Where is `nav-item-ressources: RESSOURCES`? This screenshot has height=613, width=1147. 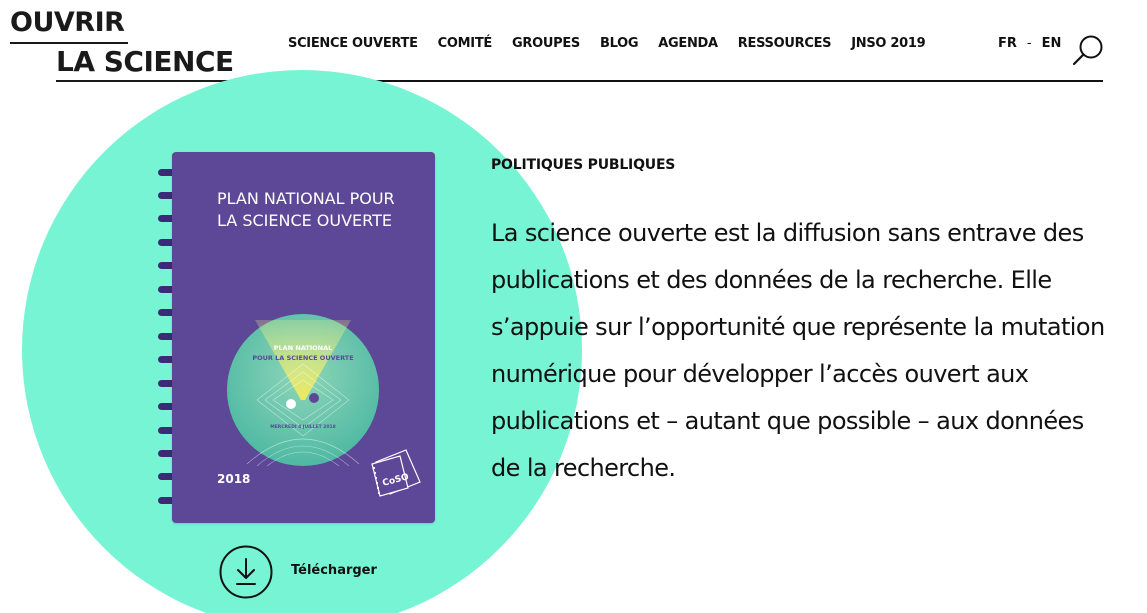
nav-item-ressources: RESSOURCES is located at coordinates (785, 43).